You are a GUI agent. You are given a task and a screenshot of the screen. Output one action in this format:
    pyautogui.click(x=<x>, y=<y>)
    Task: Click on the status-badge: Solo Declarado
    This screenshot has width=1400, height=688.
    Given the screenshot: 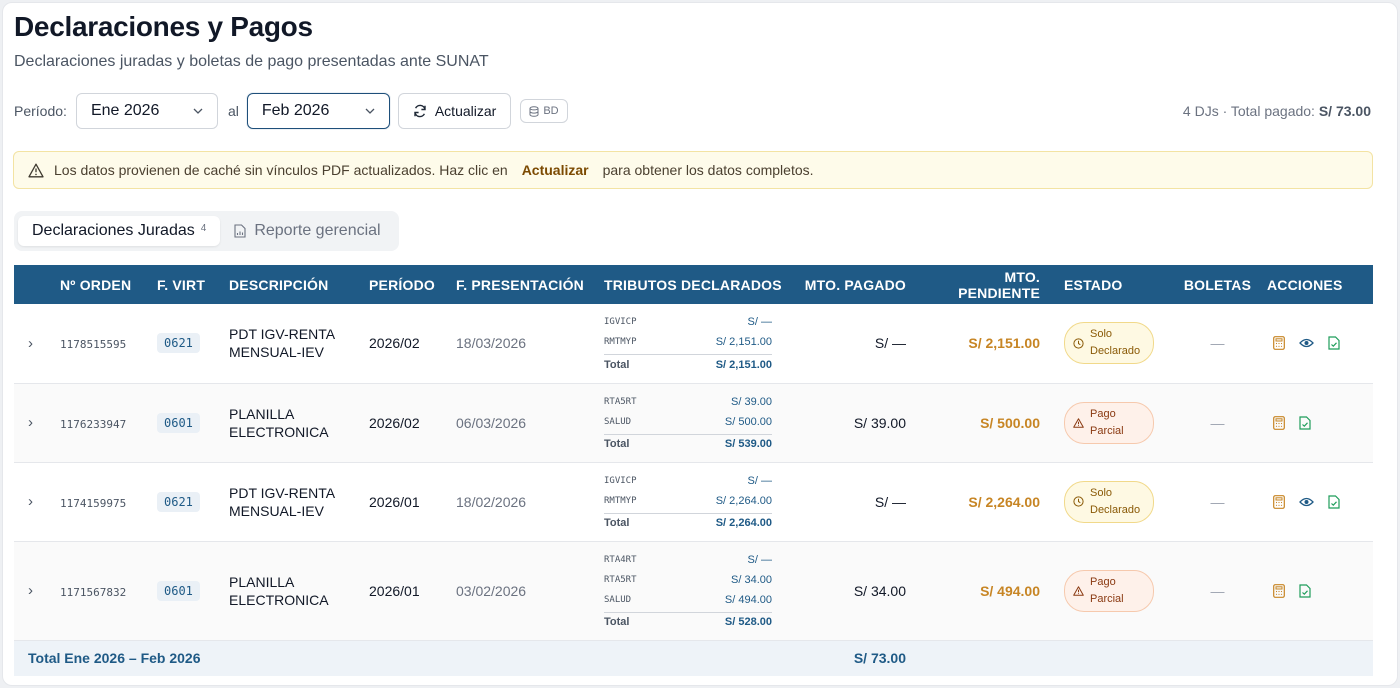 What is the action you would take?
    pyautogui.click(x=1109, y=343)
    